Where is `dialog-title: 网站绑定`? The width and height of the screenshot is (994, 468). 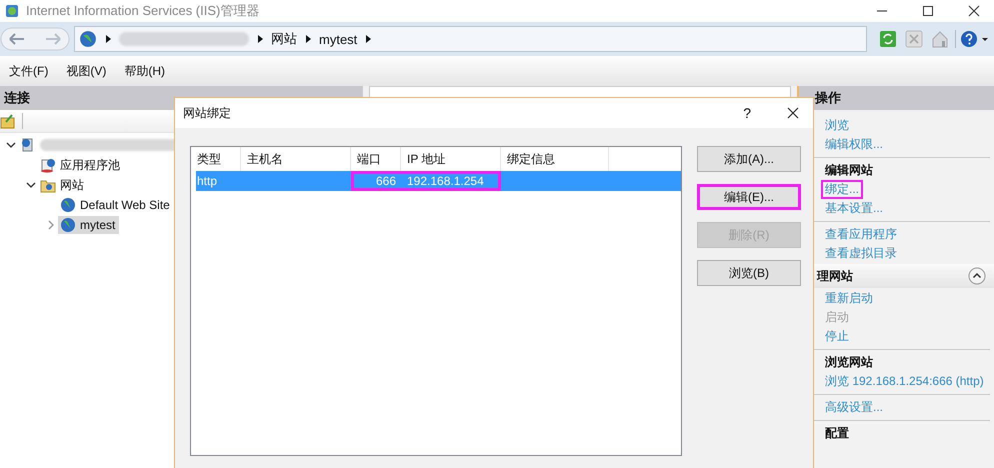 dialog-title: 网站绑定 is located at coordinates (207, 113).